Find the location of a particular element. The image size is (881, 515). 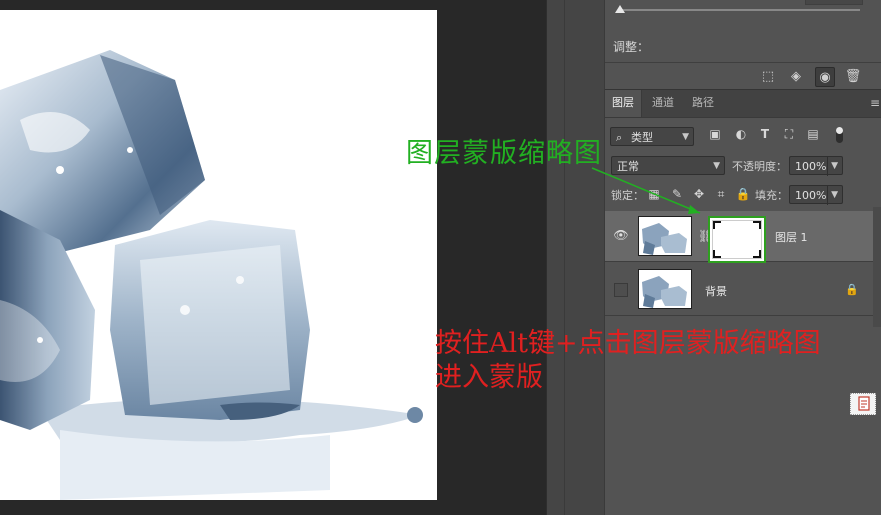

document-icon is located at coordinates (864, 403).